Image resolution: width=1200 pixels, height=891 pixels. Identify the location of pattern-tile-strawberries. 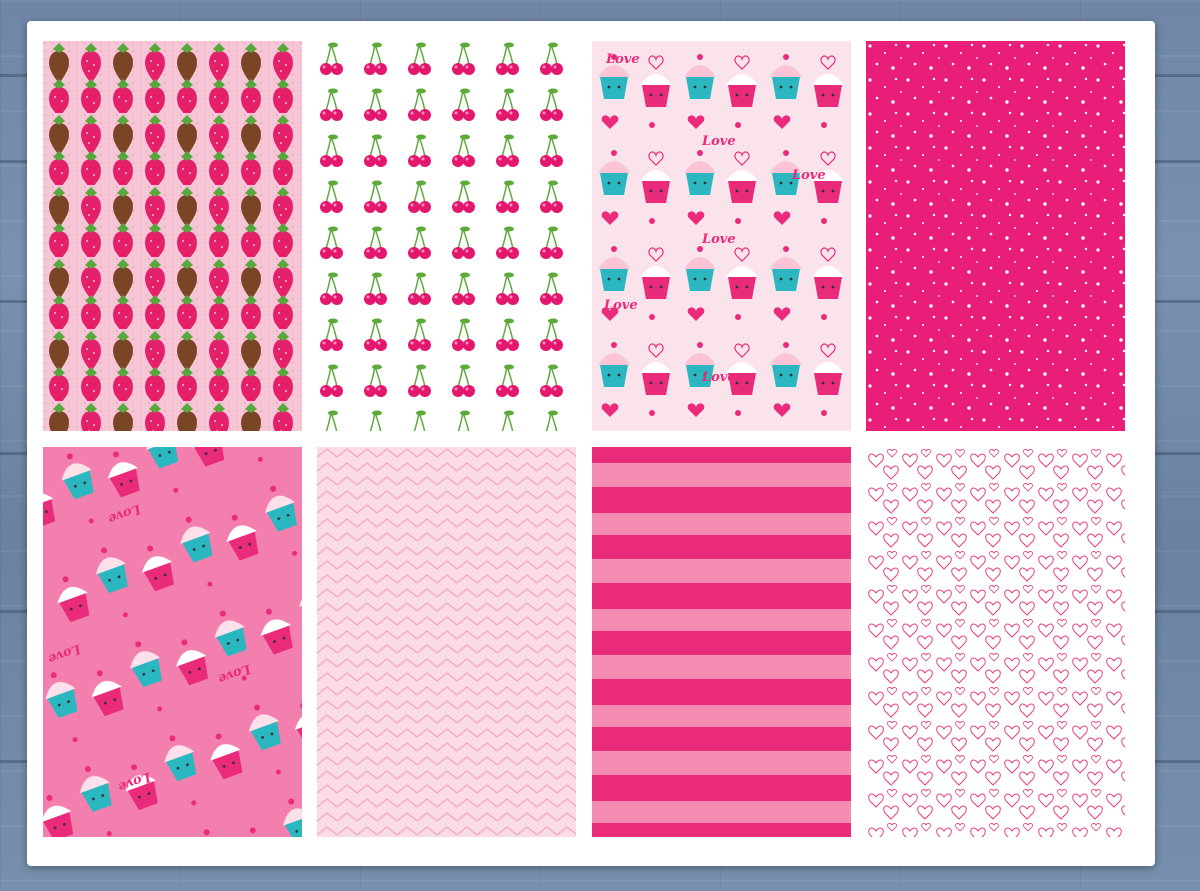
(172, 236).